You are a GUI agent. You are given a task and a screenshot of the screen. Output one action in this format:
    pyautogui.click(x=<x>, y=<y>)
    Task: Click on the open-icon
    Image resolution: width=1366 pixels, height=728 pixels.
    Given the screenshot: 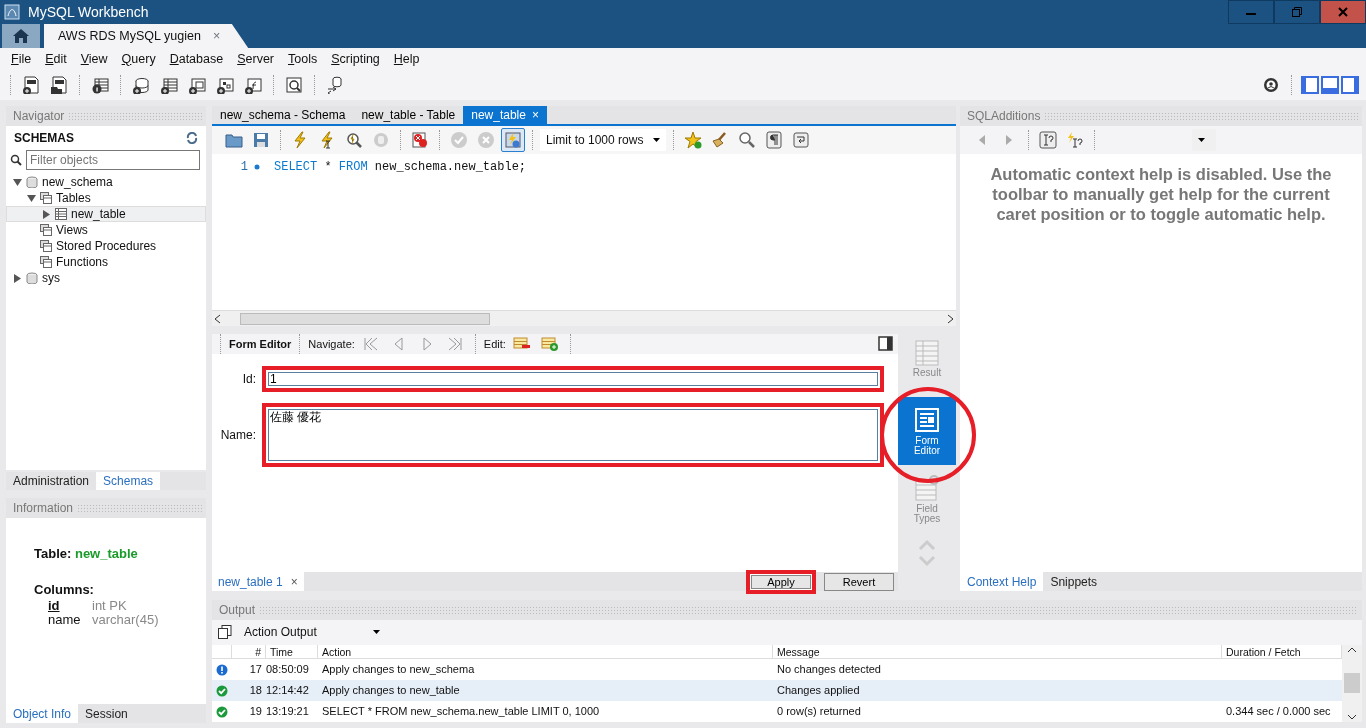 What is the action you would take?
    pyautogui.click(x=234, y=140)
    